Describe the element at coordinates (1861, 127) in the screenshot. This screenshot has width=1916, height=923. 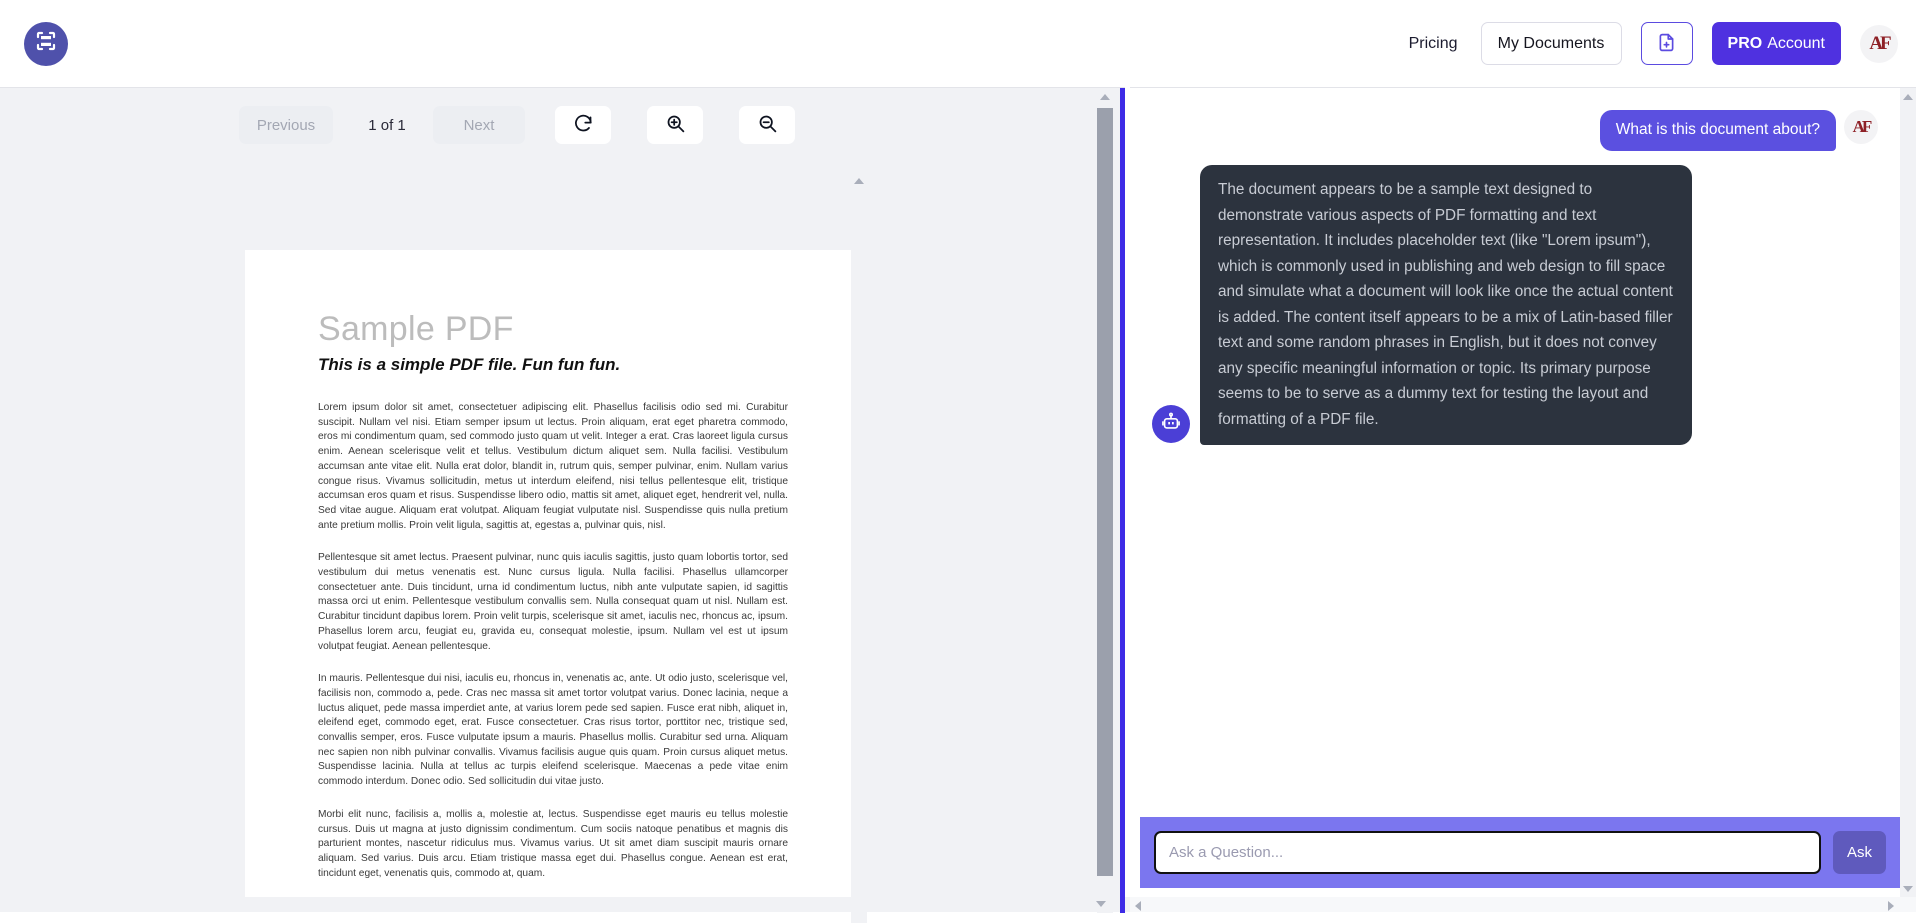
I see `user-message-avatar: AF` at that location.